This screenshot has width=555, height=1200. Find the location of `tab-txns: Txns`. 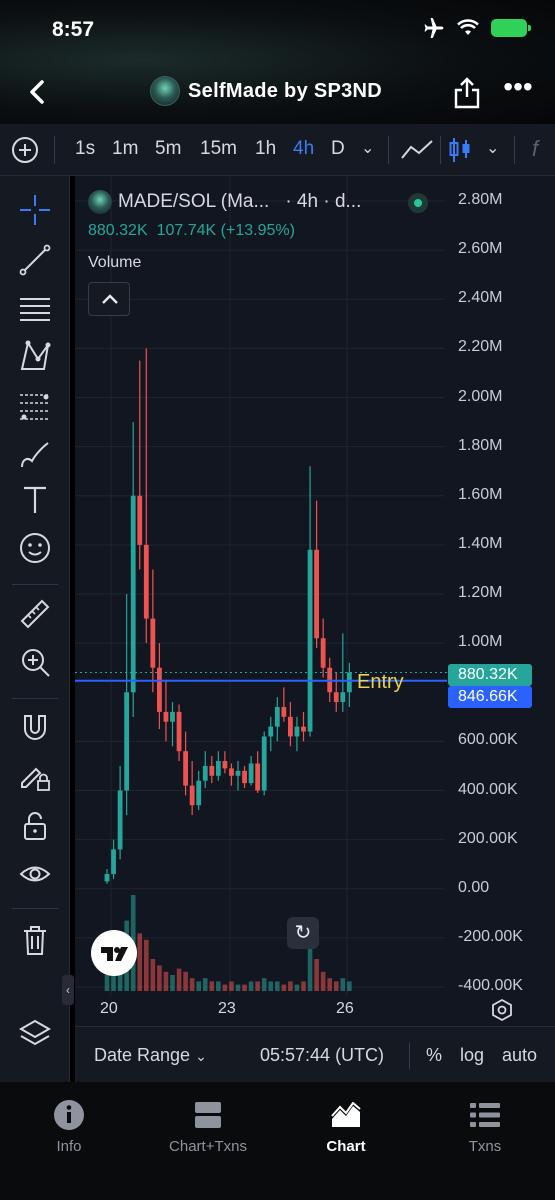

tab-txns: Txns is located at coordinates (485, 1127).